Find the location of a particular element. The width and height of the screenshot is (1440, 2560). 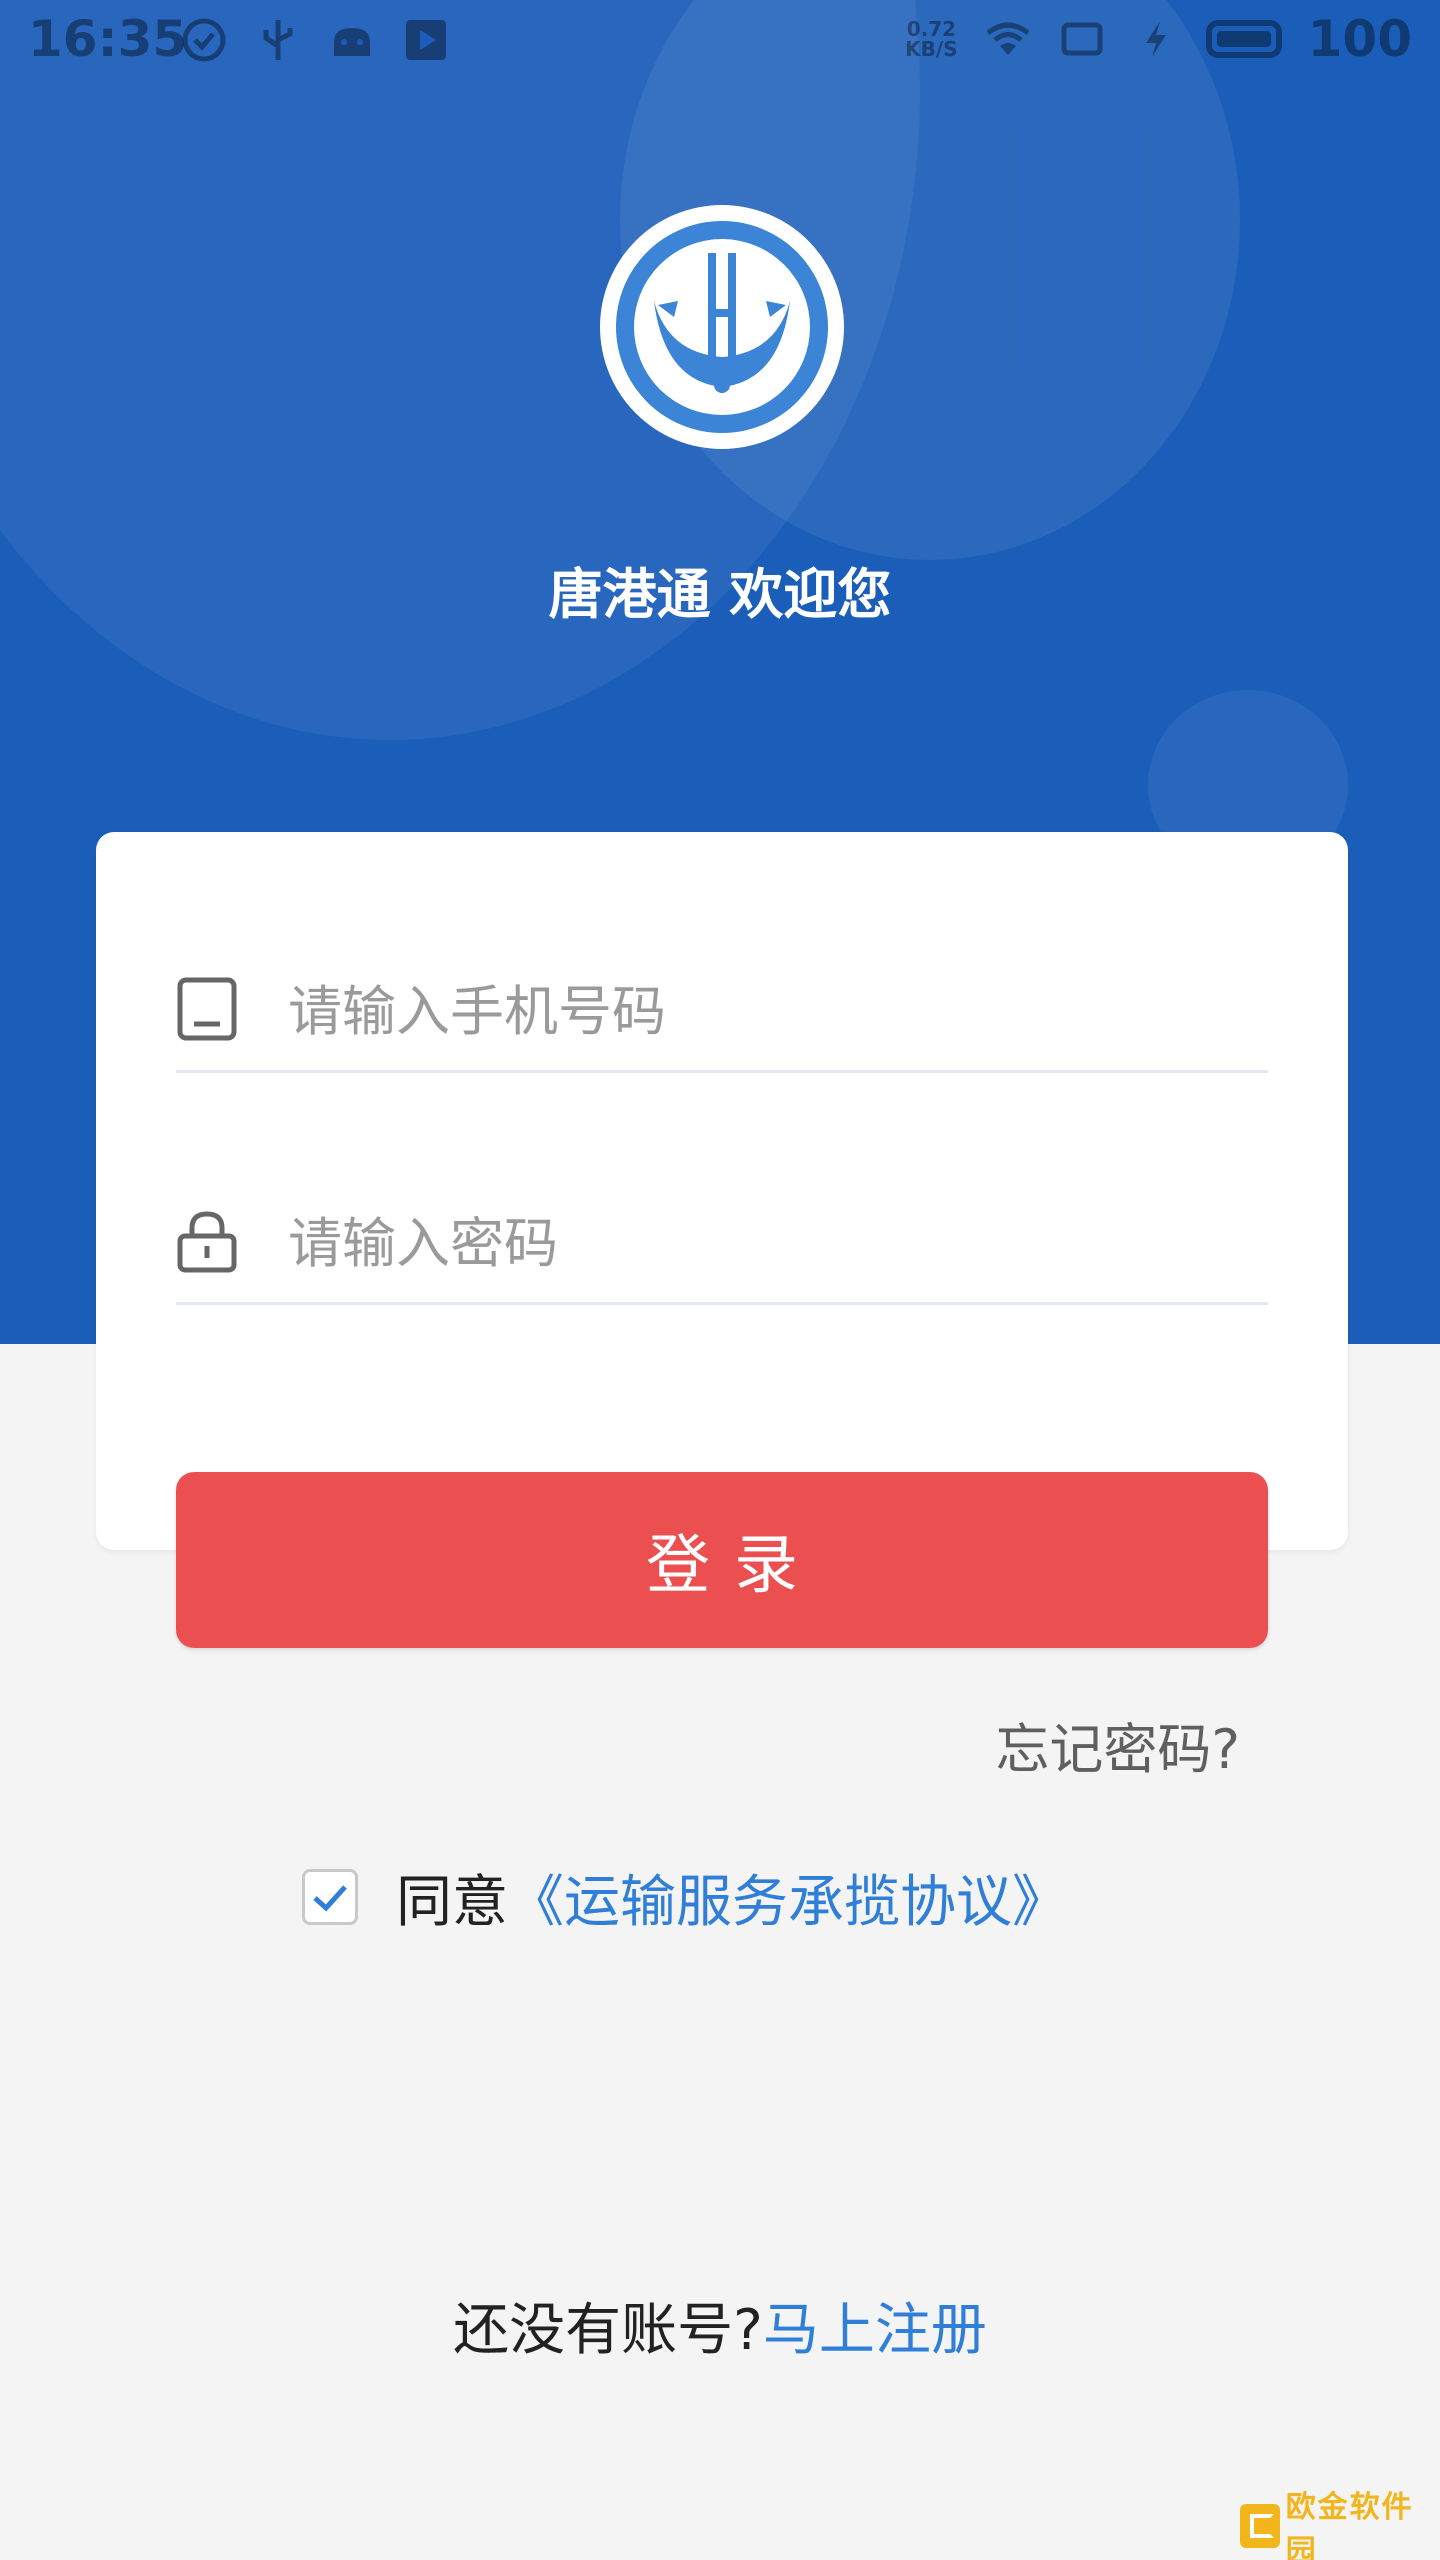

agreement-checkbox is located at coordinates (330, 1897).